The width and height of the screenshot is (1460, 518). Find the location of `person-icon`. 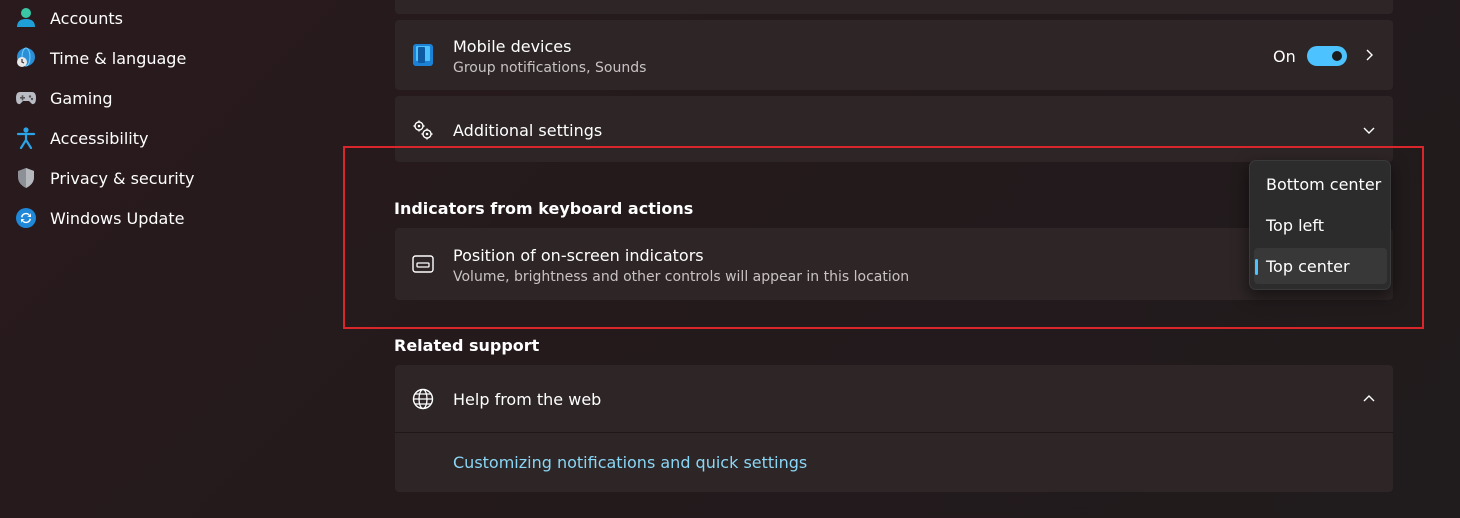

person-icon is located at coordinates (26, 18).